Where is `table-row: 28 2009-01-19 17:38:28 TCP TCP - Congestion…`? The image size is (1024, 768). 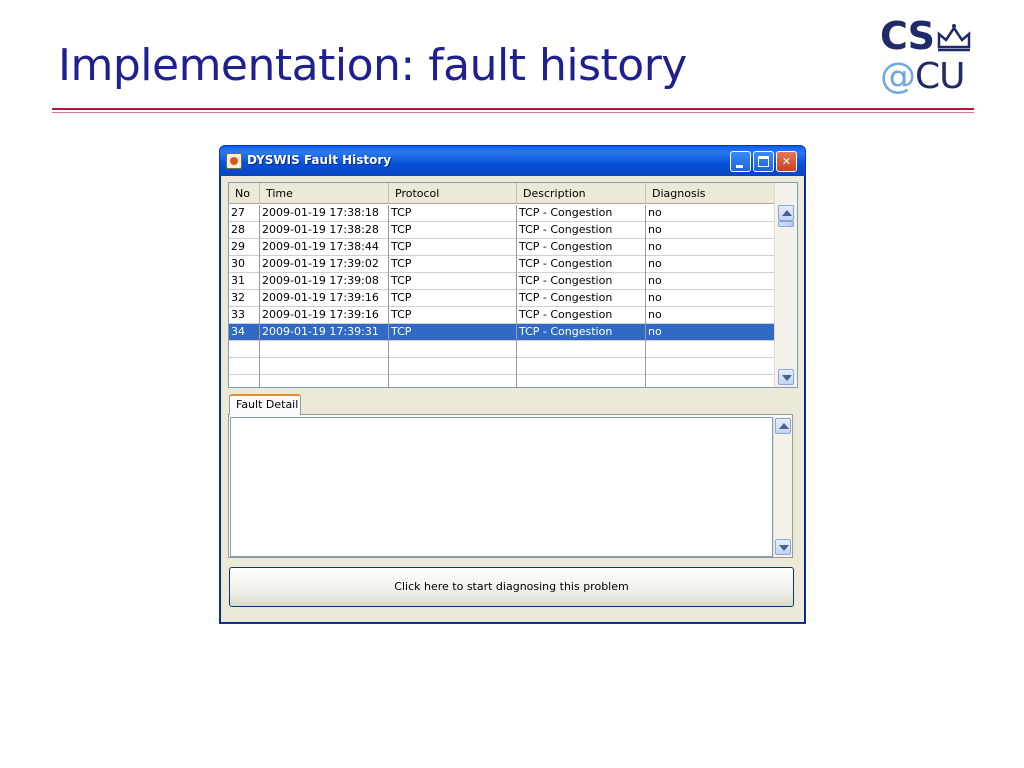 table-row: 28 2009-01-19 17:38:28 TCP TCP - Congestion… is located at coordinates (501, 230).